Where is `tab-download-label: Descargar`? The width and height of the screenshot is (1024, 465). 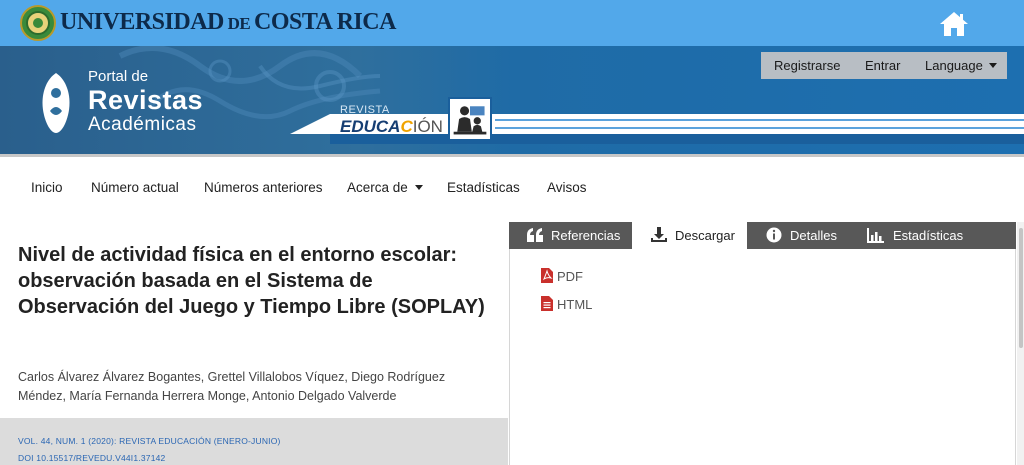 tab-download-label: Descargar is located at coordinates (705, 235).